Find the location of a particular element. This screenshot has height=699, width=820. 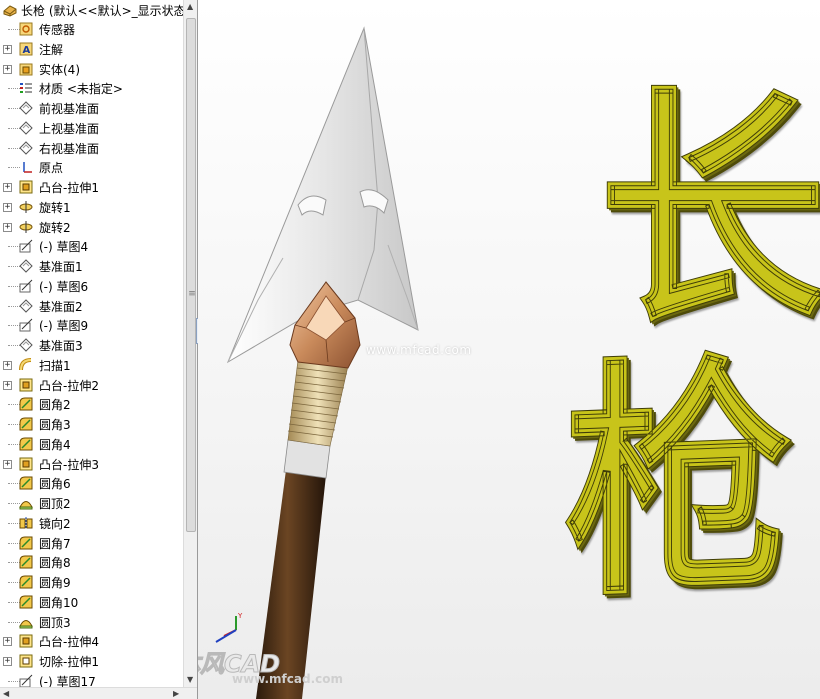

tree-root-part: 长枪 (默认<<默认>_显示状态 is located at coordinates (91, 10).